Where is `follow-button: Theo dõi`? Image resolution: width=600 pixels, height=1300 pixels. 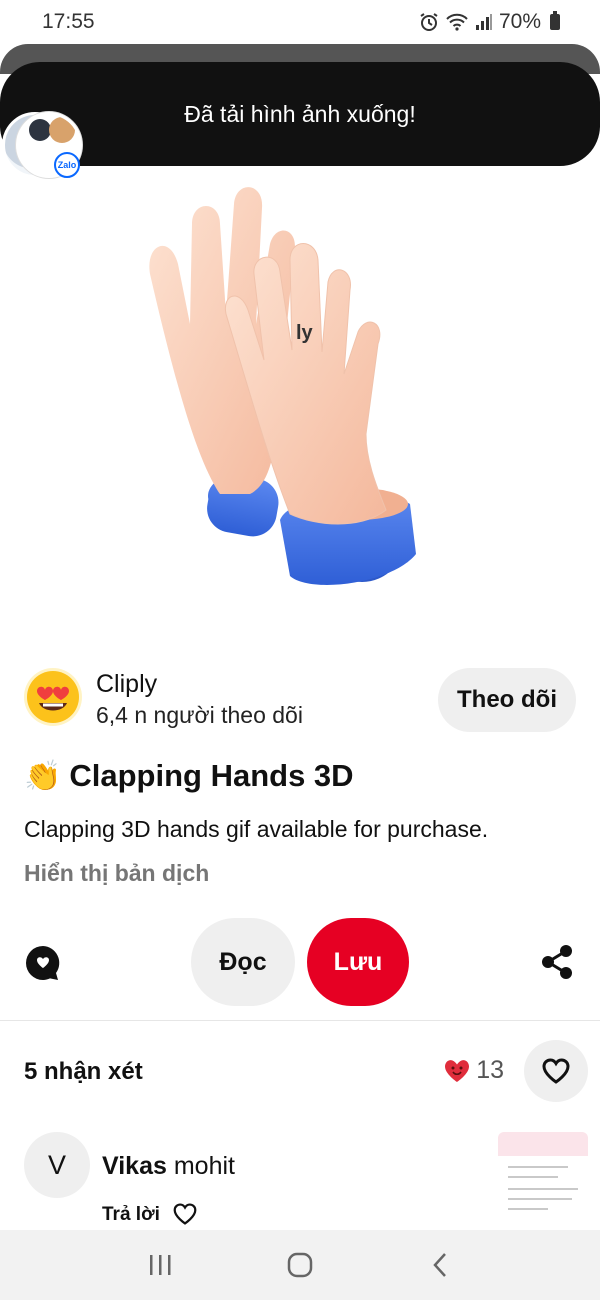 follow-button: Theo dõi is located at coordinates (507, 700).